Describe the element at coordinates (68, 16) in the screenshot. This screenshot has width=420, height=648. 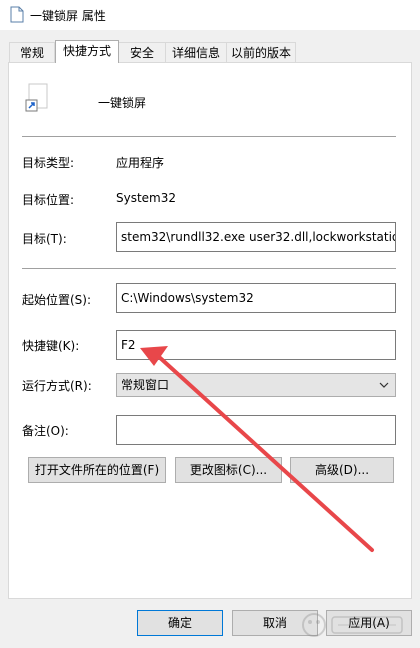
I see `window-title: 一键锁屏 属性` at that location.